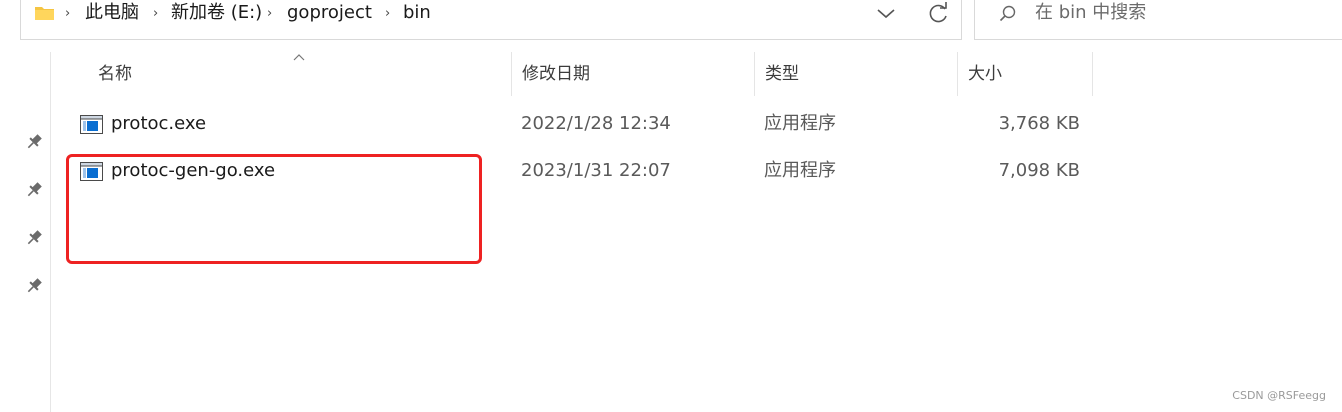 The height and width of the screenshot is (412, 1342). What do you see at coordinates (886, 13) in the screenshot?
I see `chevron-down-icon` at bounding box center [886, 13].